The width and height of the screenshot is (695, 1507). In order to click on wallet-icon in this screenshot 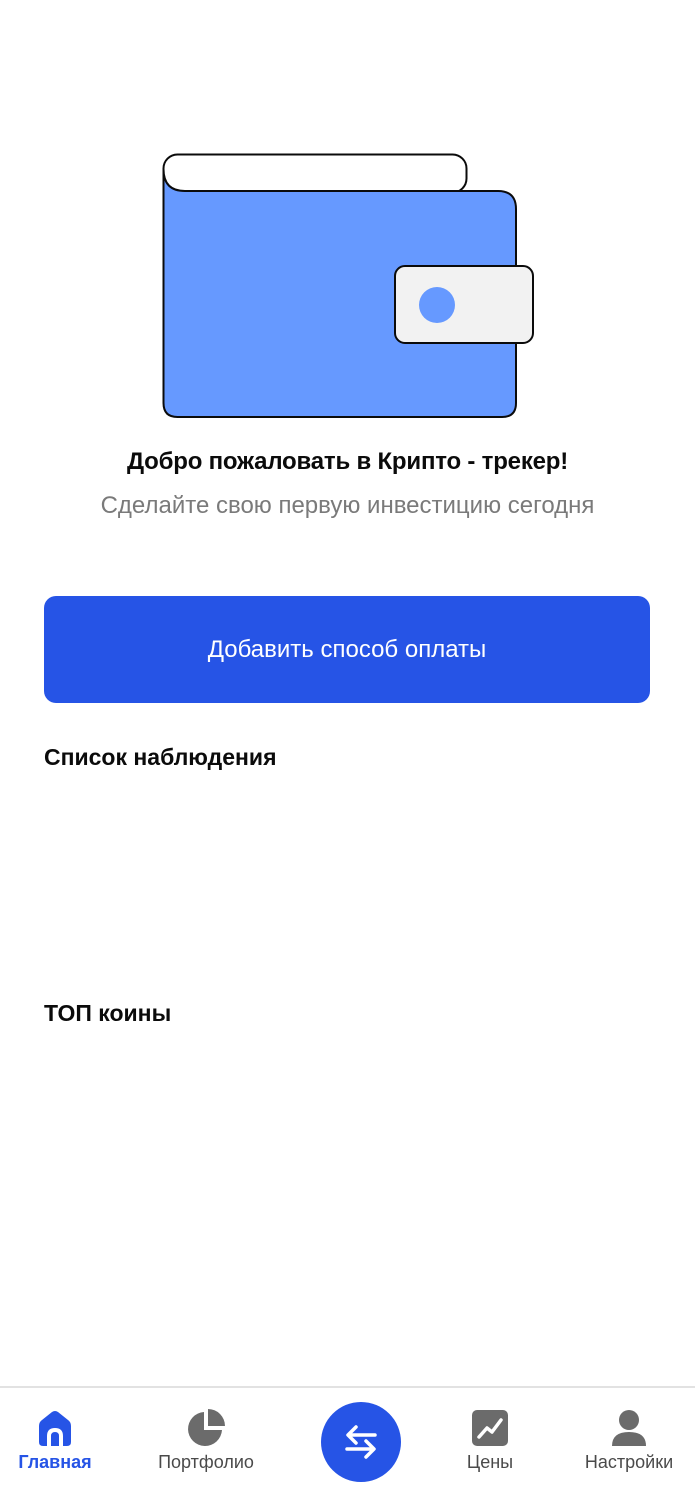, I will do `click(348, 285)`.